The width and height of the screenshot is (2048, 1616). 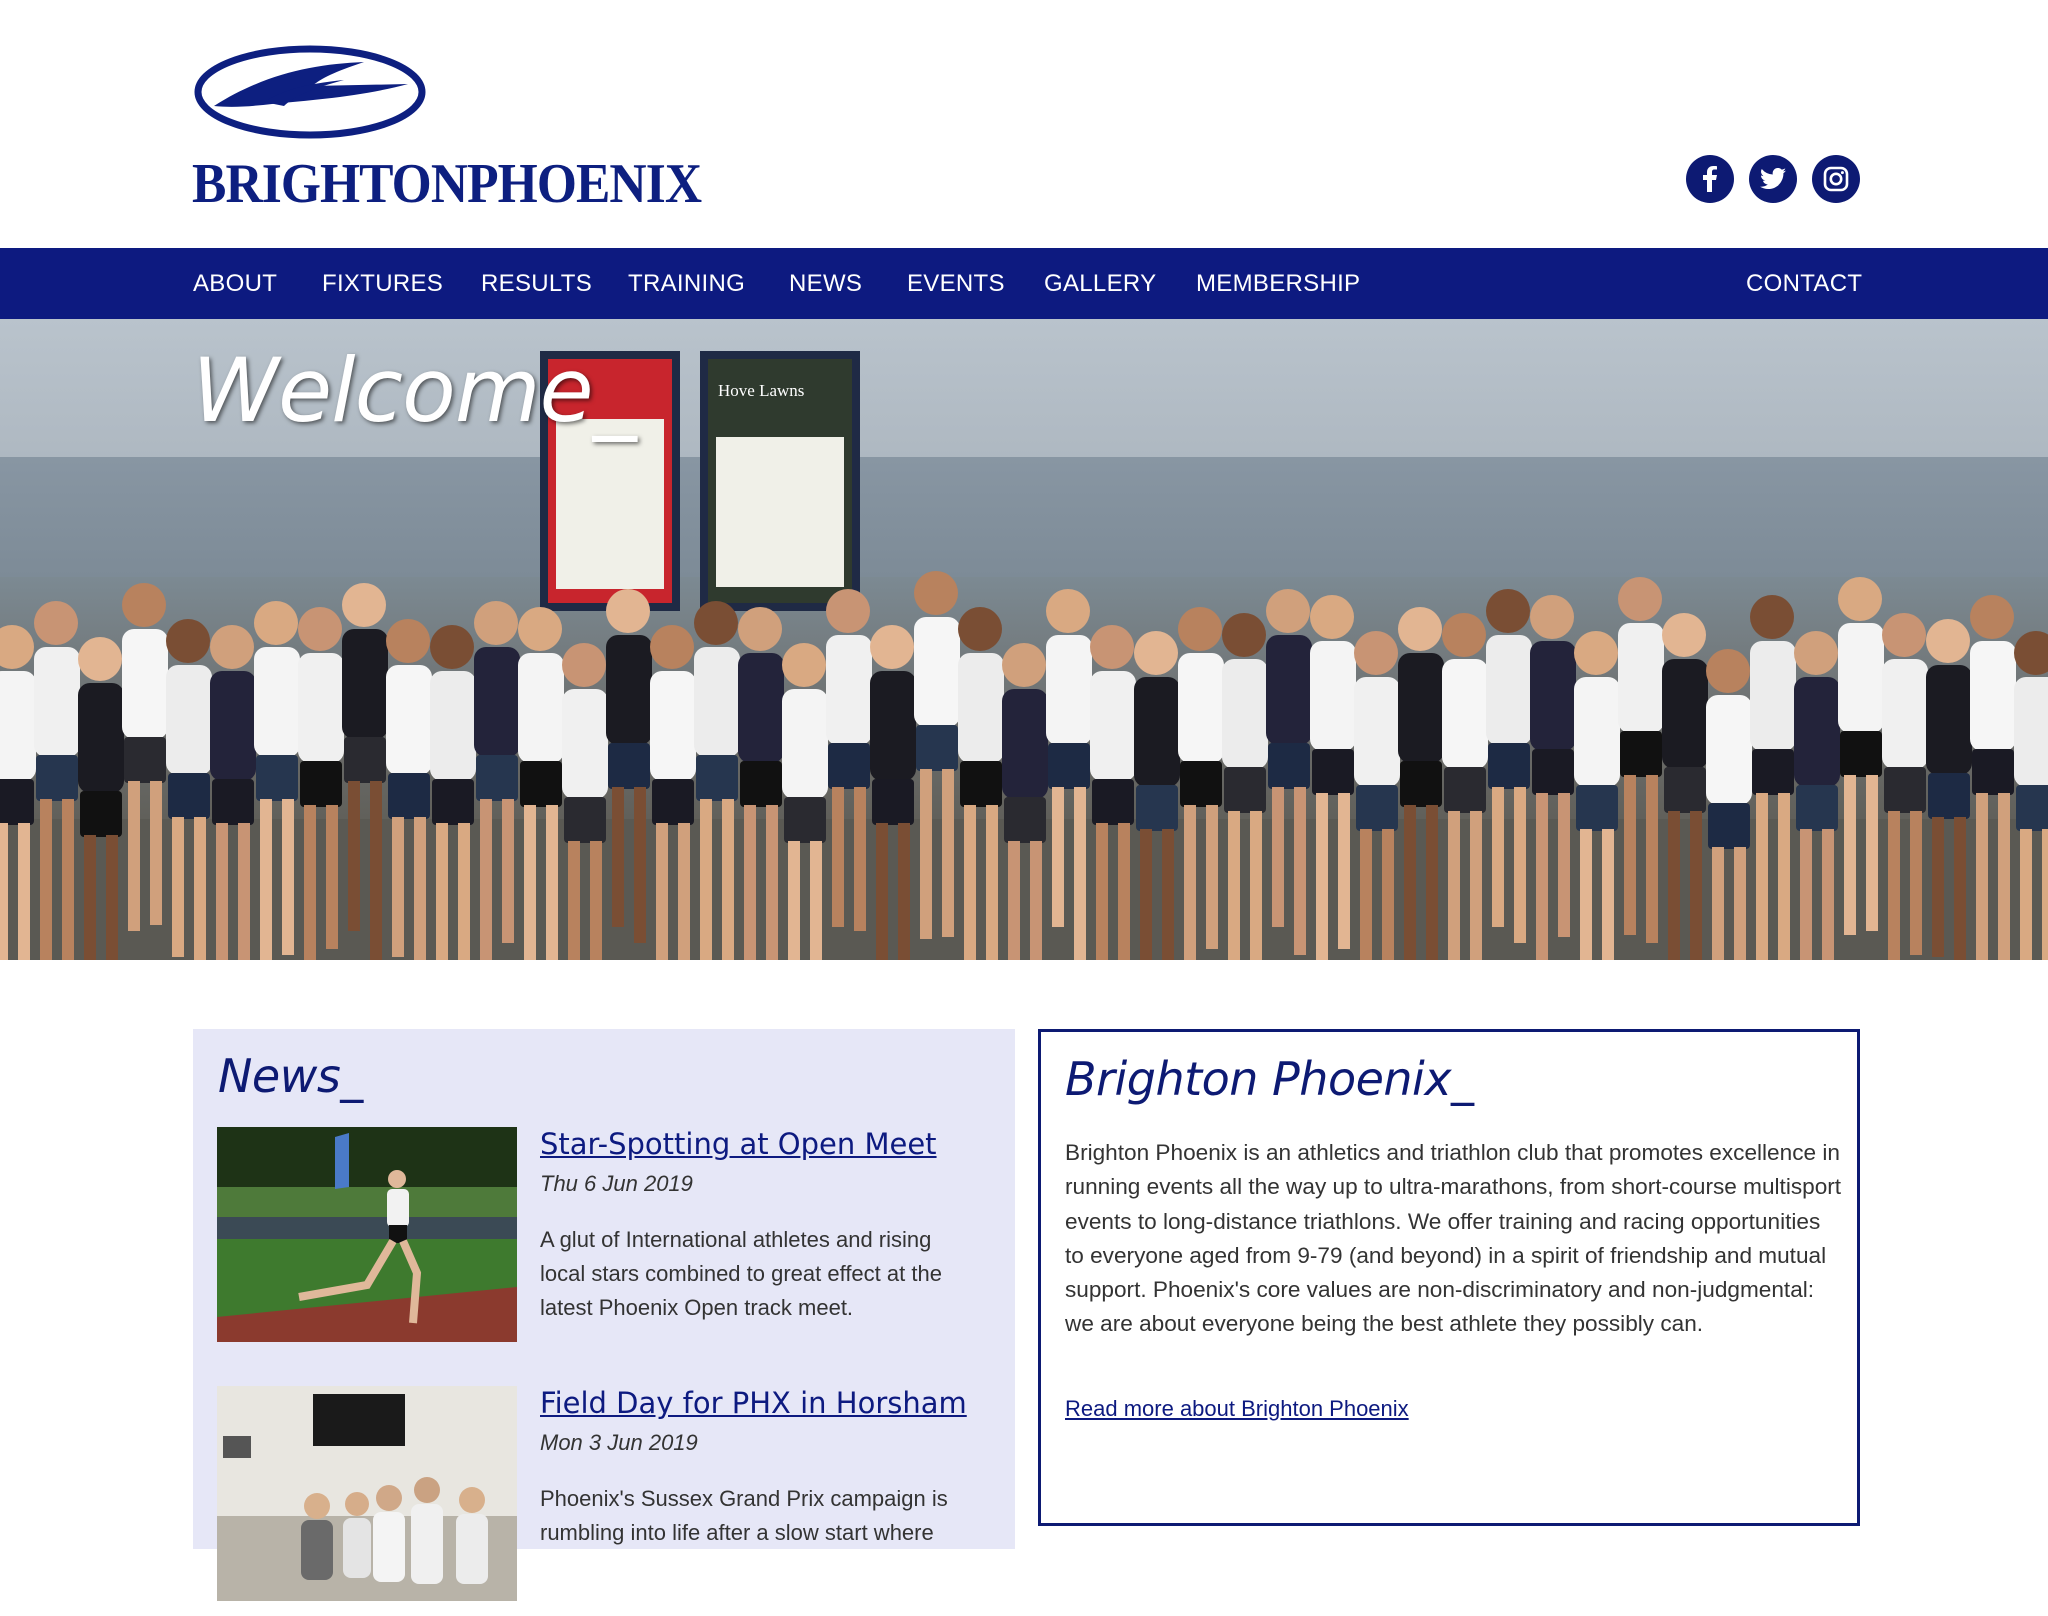 I want to click on news-thumbnail-runner, so click(x=367, y=1234).